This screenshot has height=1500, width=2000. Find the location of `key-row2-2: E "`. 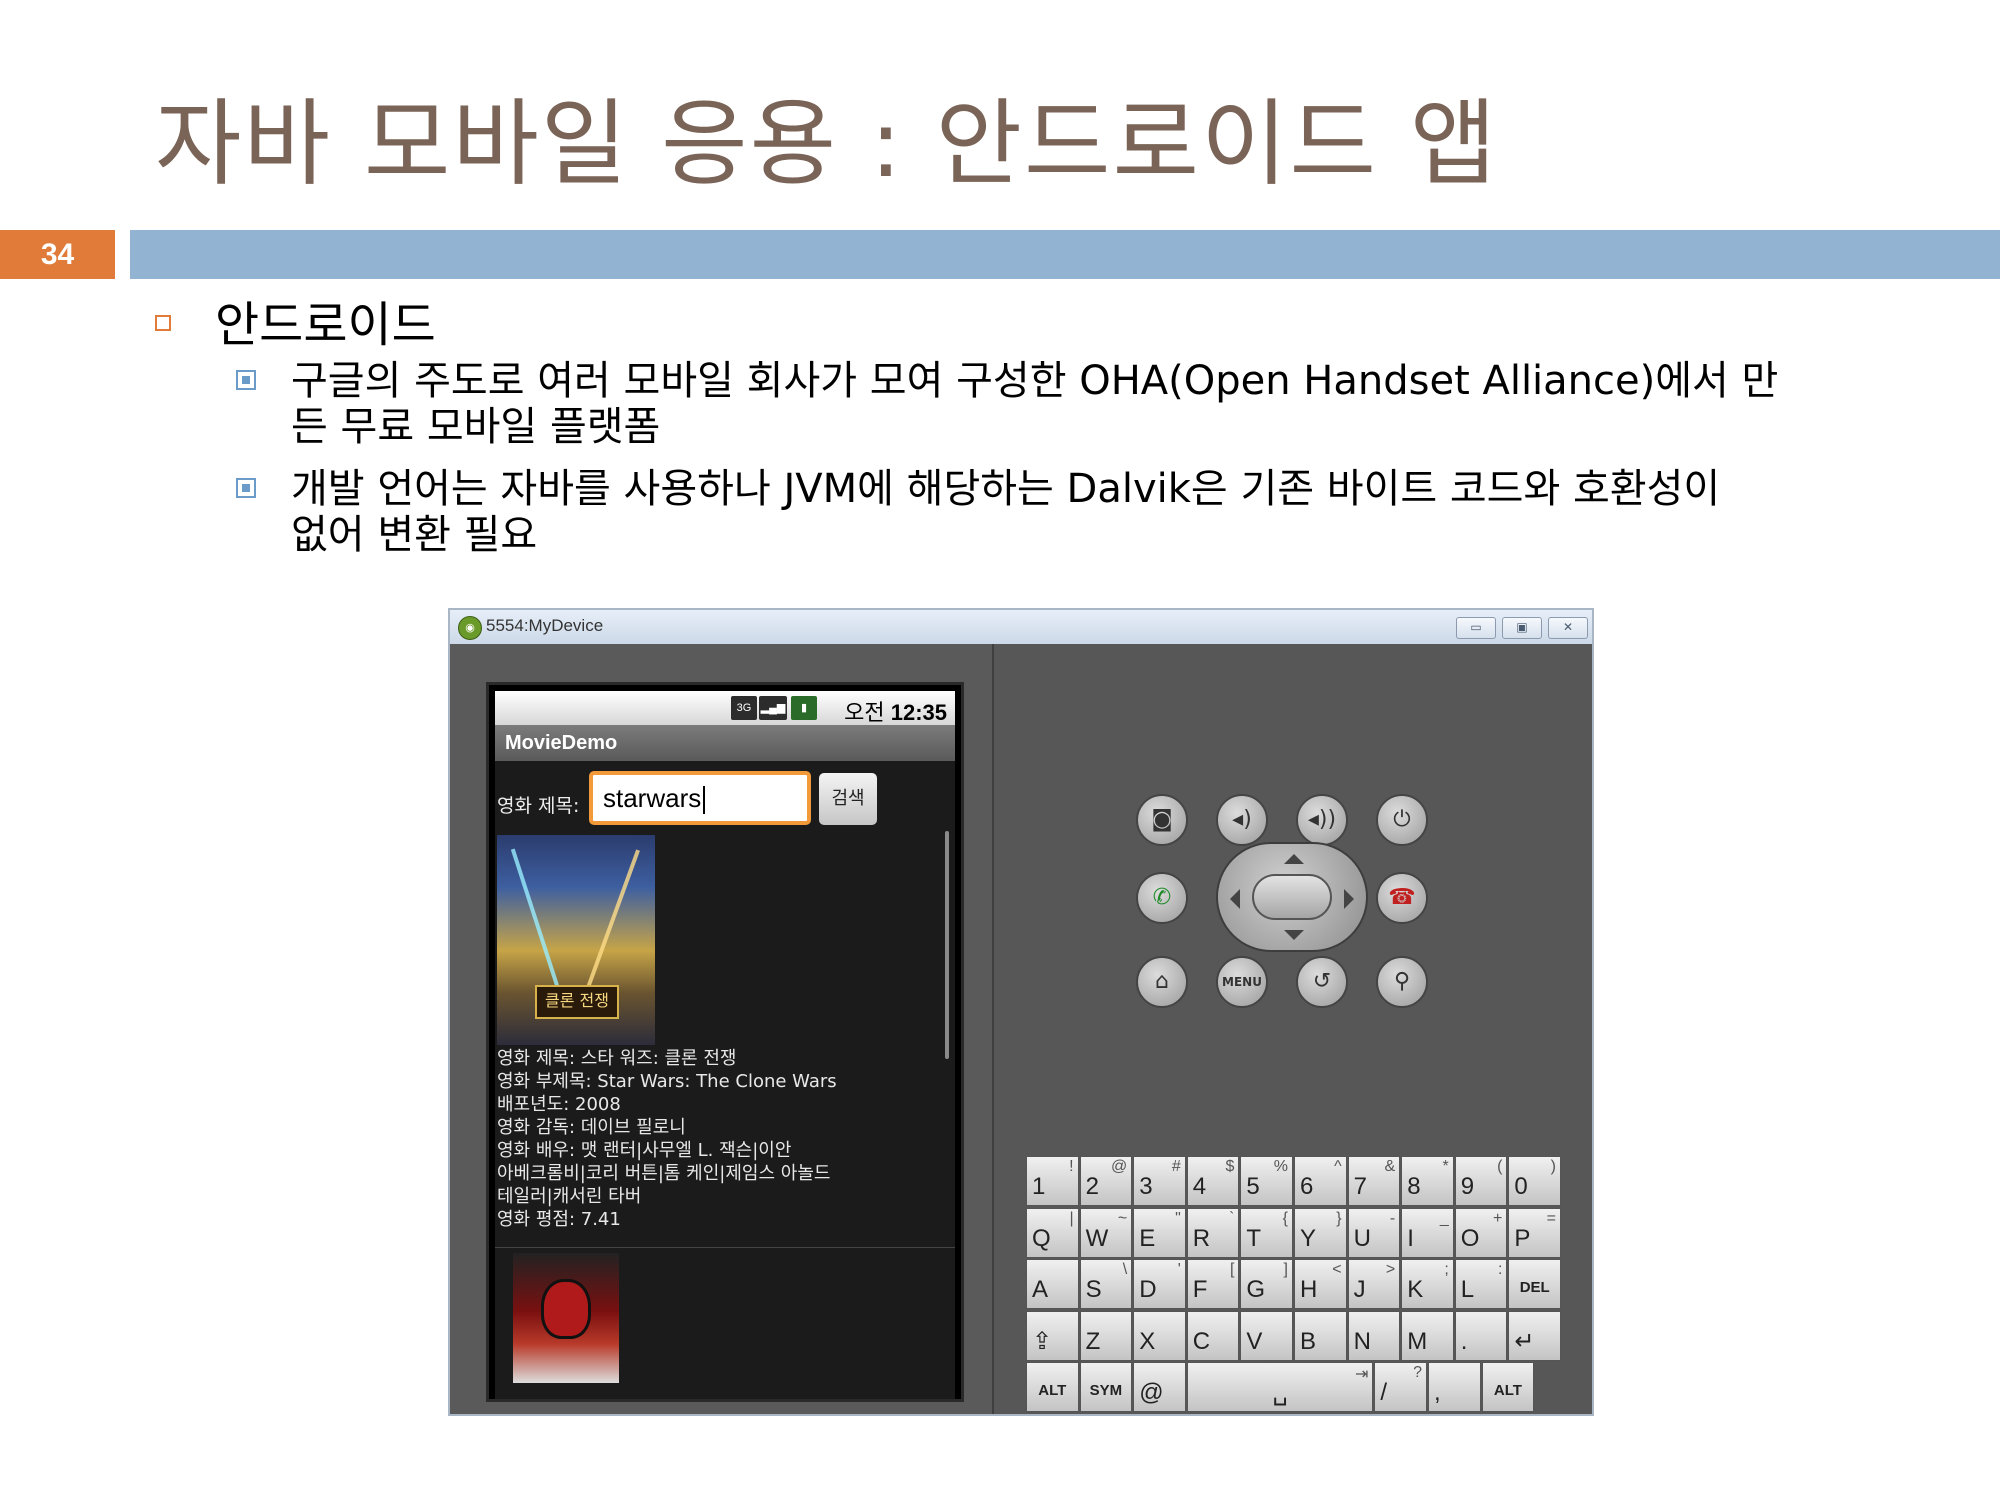

key-row2-2: E " is located at coordinates (1159, 1232).